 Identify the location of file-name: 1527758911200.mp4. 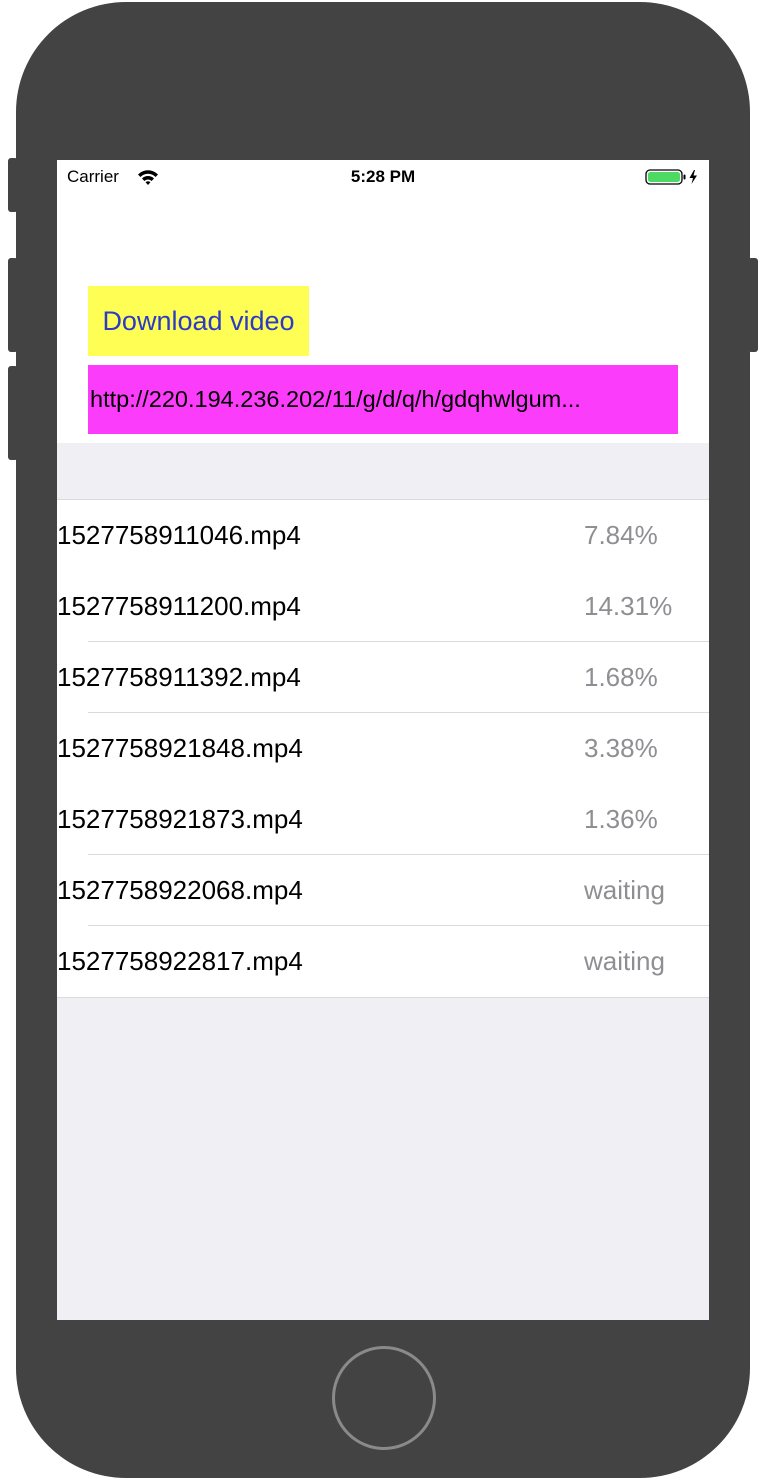
(179, 606).